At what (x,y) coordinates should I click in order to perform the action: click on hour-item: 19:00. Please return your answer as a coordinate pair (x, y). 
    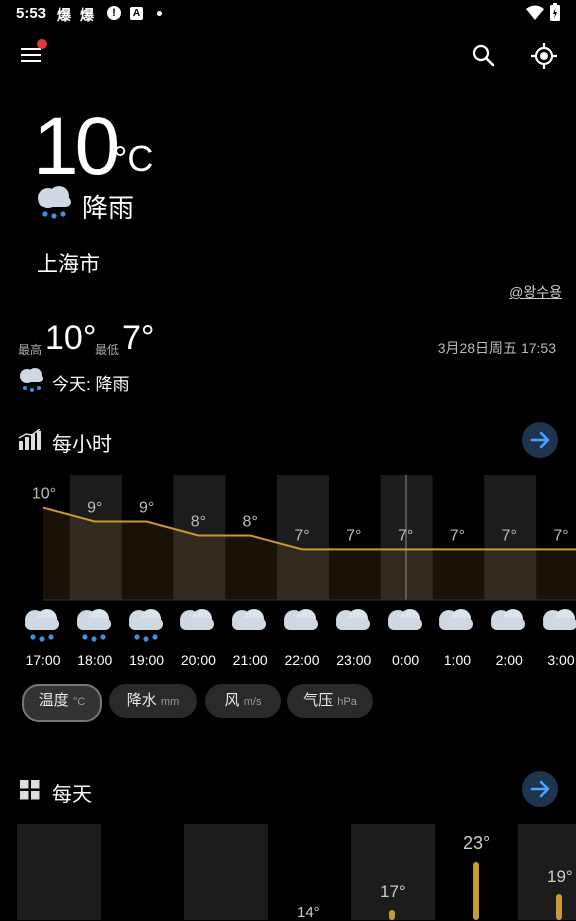
    Looking at the image, I should click on (147, 635).